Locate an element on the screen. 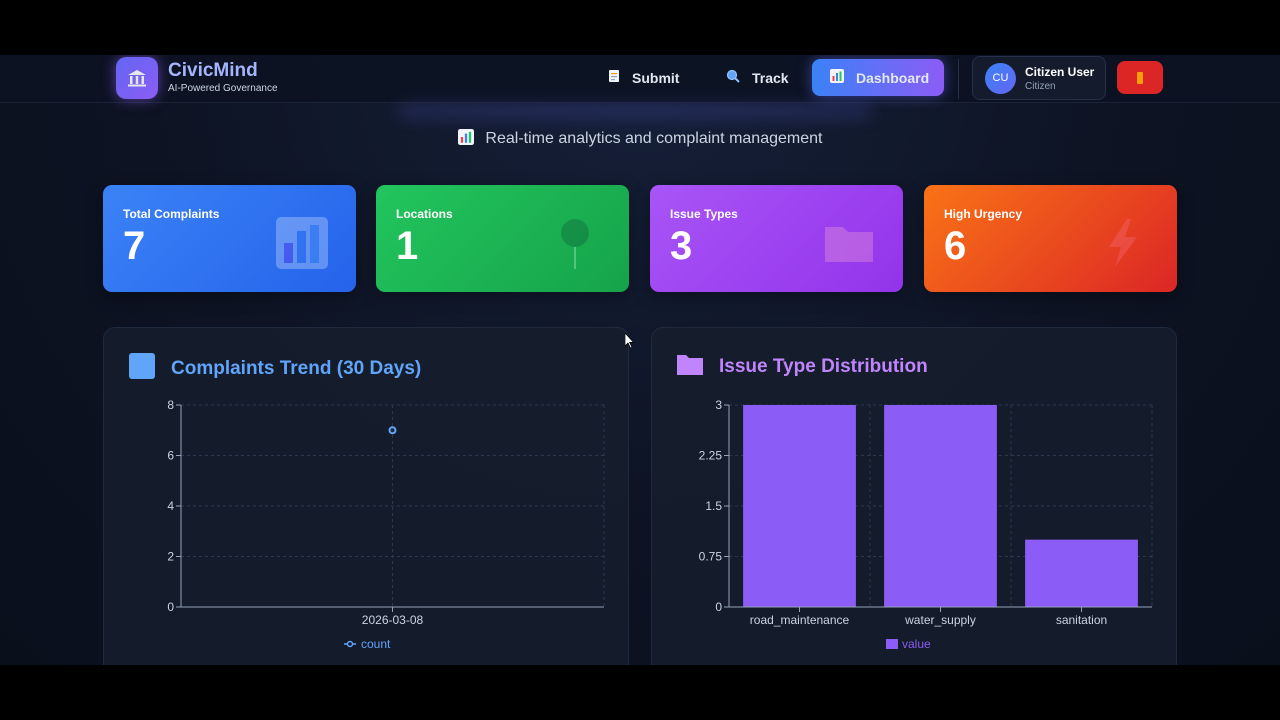 The image size is (1280, 720). legend-marker is located at coordinates (350, 644).